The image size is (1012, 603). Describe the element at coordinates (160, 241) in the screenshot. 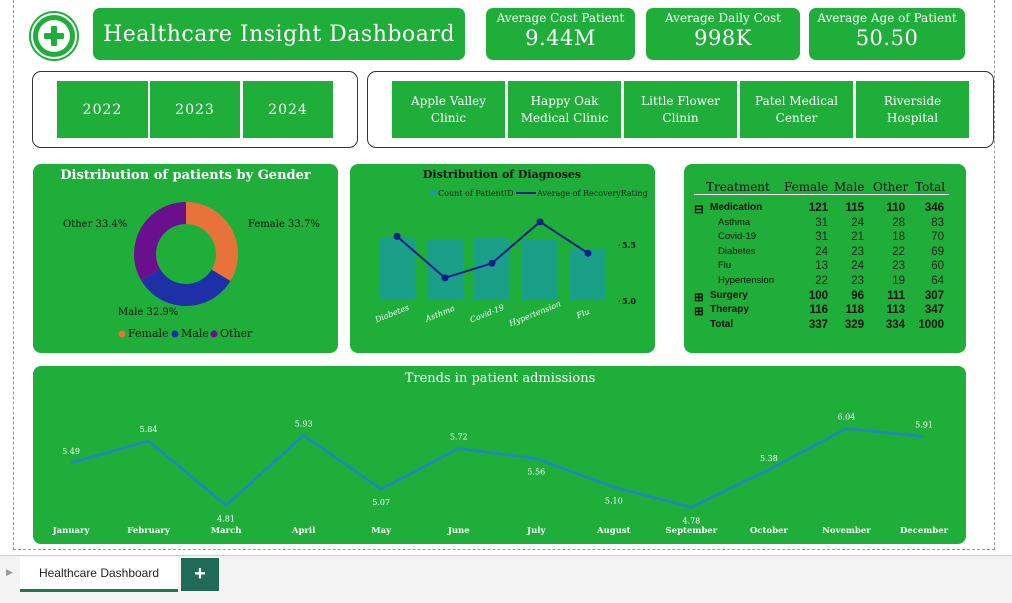

I see `donut-slice-other` at that location.